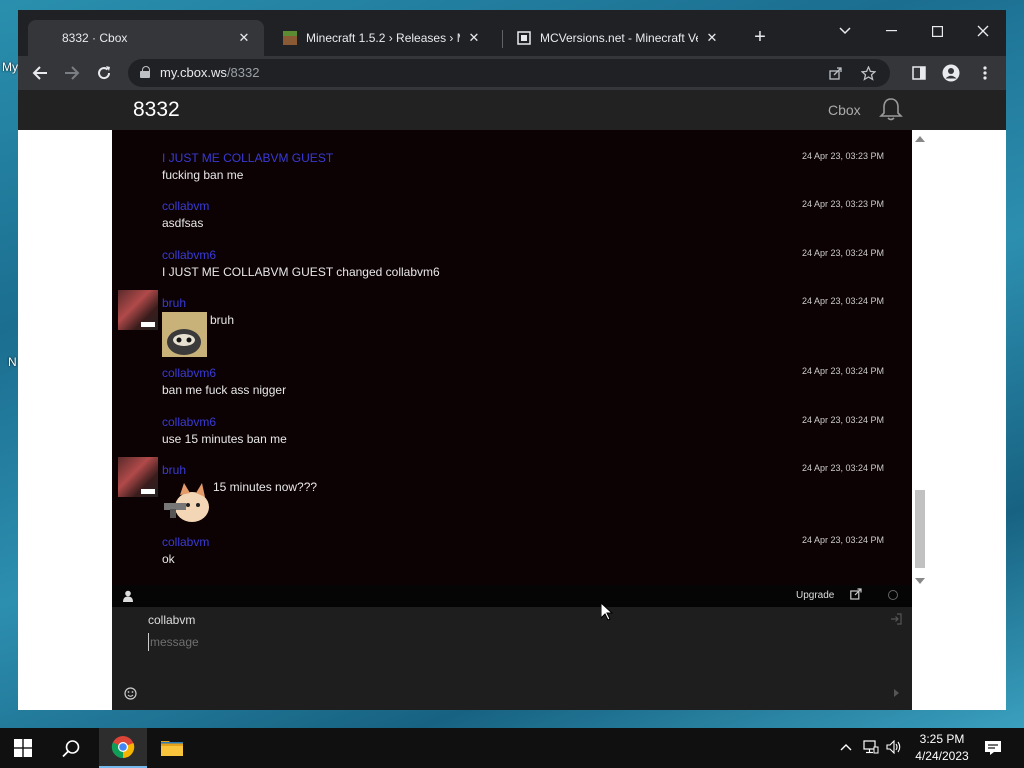  I want to click on mouse-cursor-icon, so click(607, 611).